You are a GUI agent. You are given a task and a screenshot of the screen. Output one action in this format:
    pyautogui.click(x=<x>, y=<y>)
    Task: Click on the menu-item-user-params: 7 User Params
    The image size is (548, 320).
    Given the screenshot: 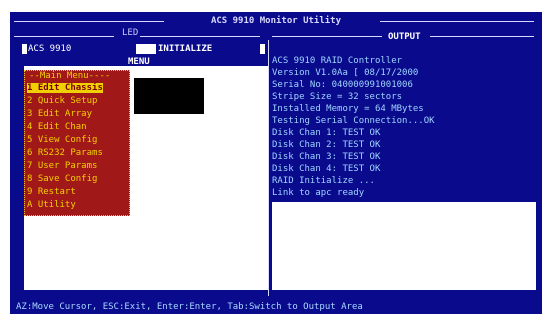 What is the action you would take?
    pyautogui.click(x=62, y=166)
    